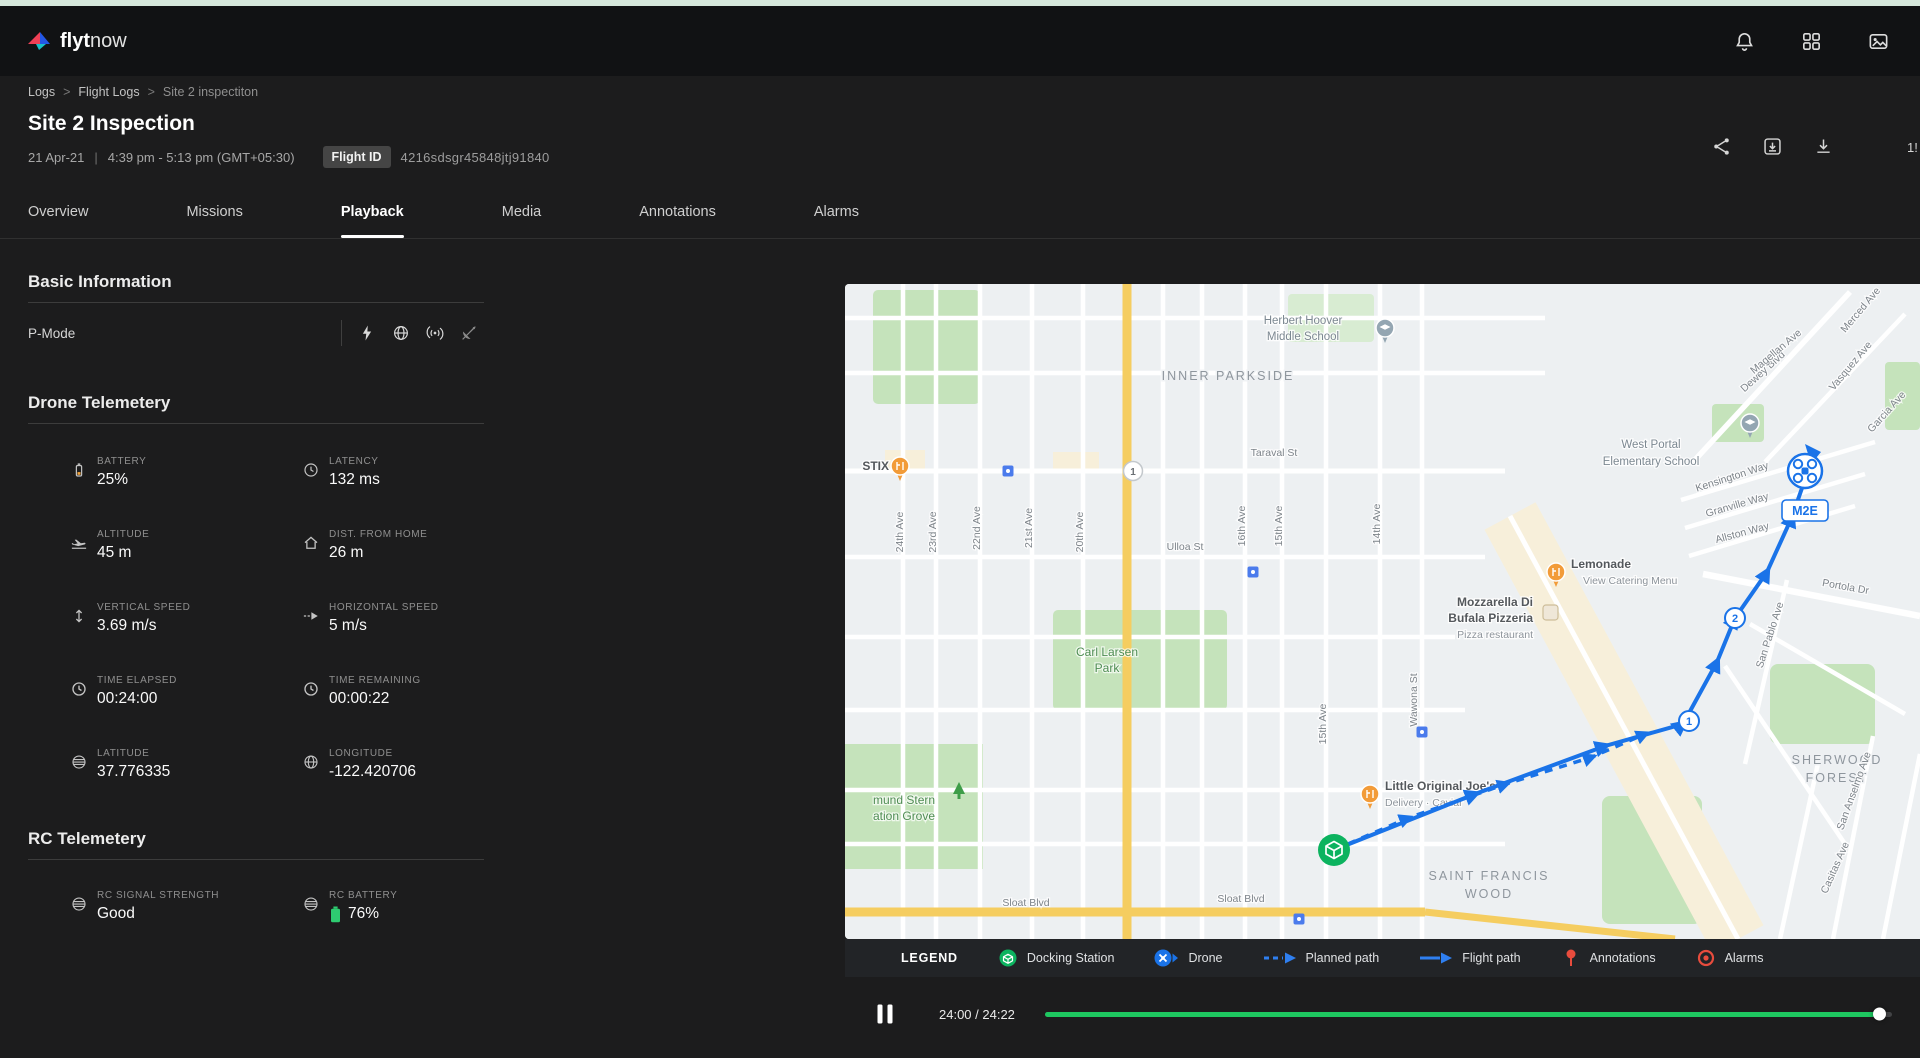 The image size is (1920, 1058). I want to click on playback-progress-knob, so click(1880, 1014).